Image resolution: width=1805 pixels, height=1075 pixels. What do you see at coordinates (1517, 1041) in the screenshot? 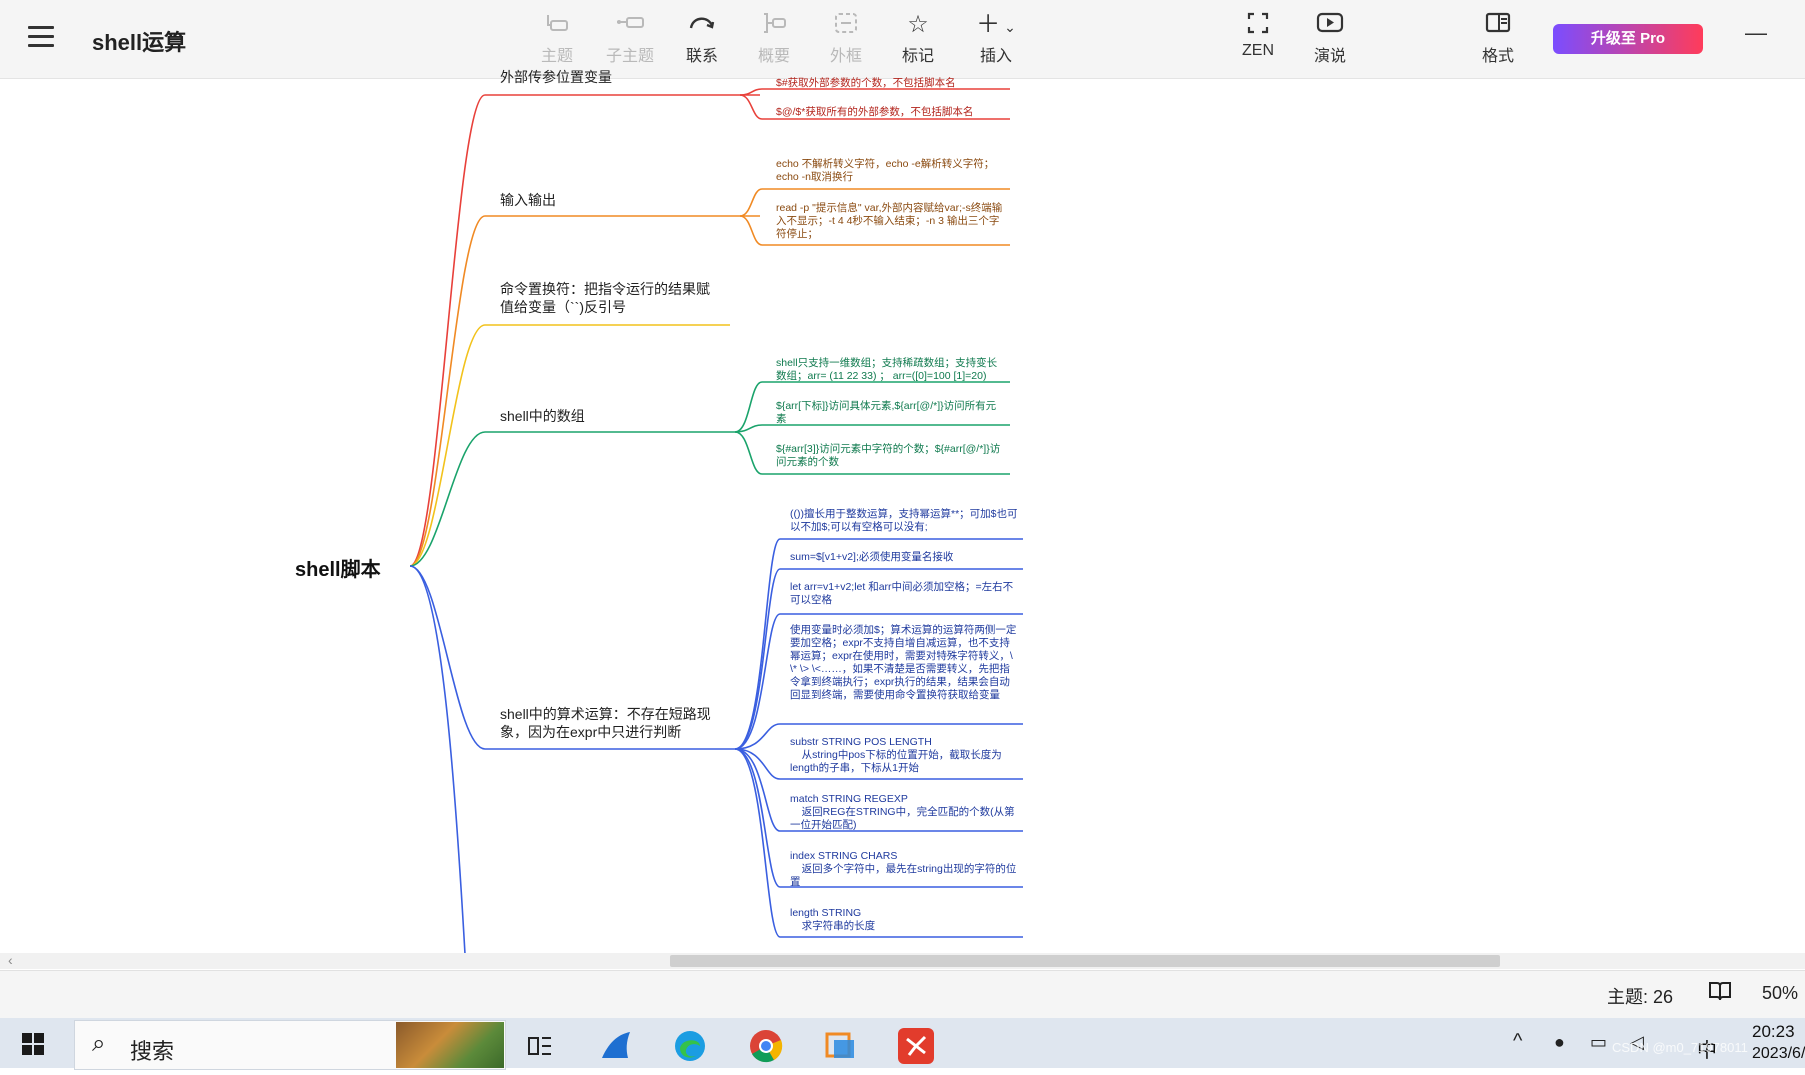
I see `tray-overflow-chevron-icon: ^` at bounding box center [1517, 1041].